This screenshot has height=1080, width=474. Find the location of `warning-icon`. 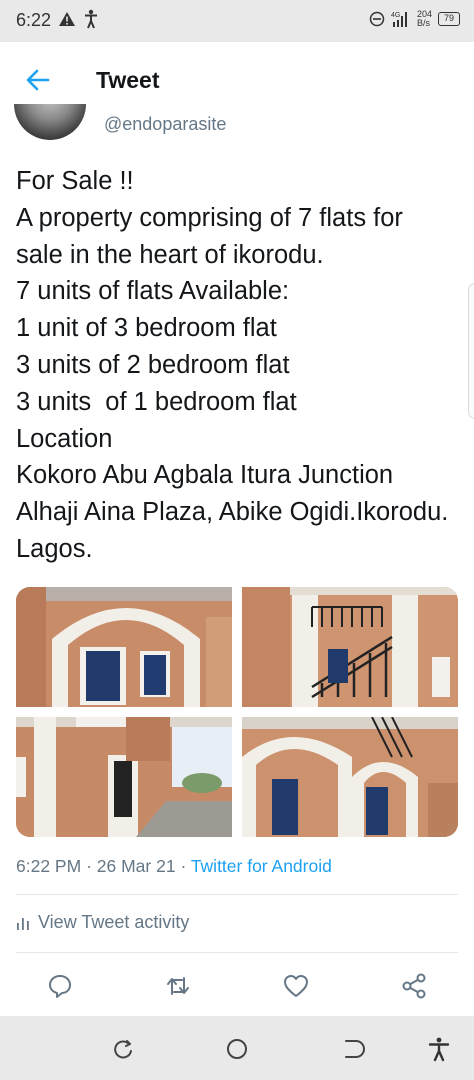

warning-icon is located at coordinates (67, 19).